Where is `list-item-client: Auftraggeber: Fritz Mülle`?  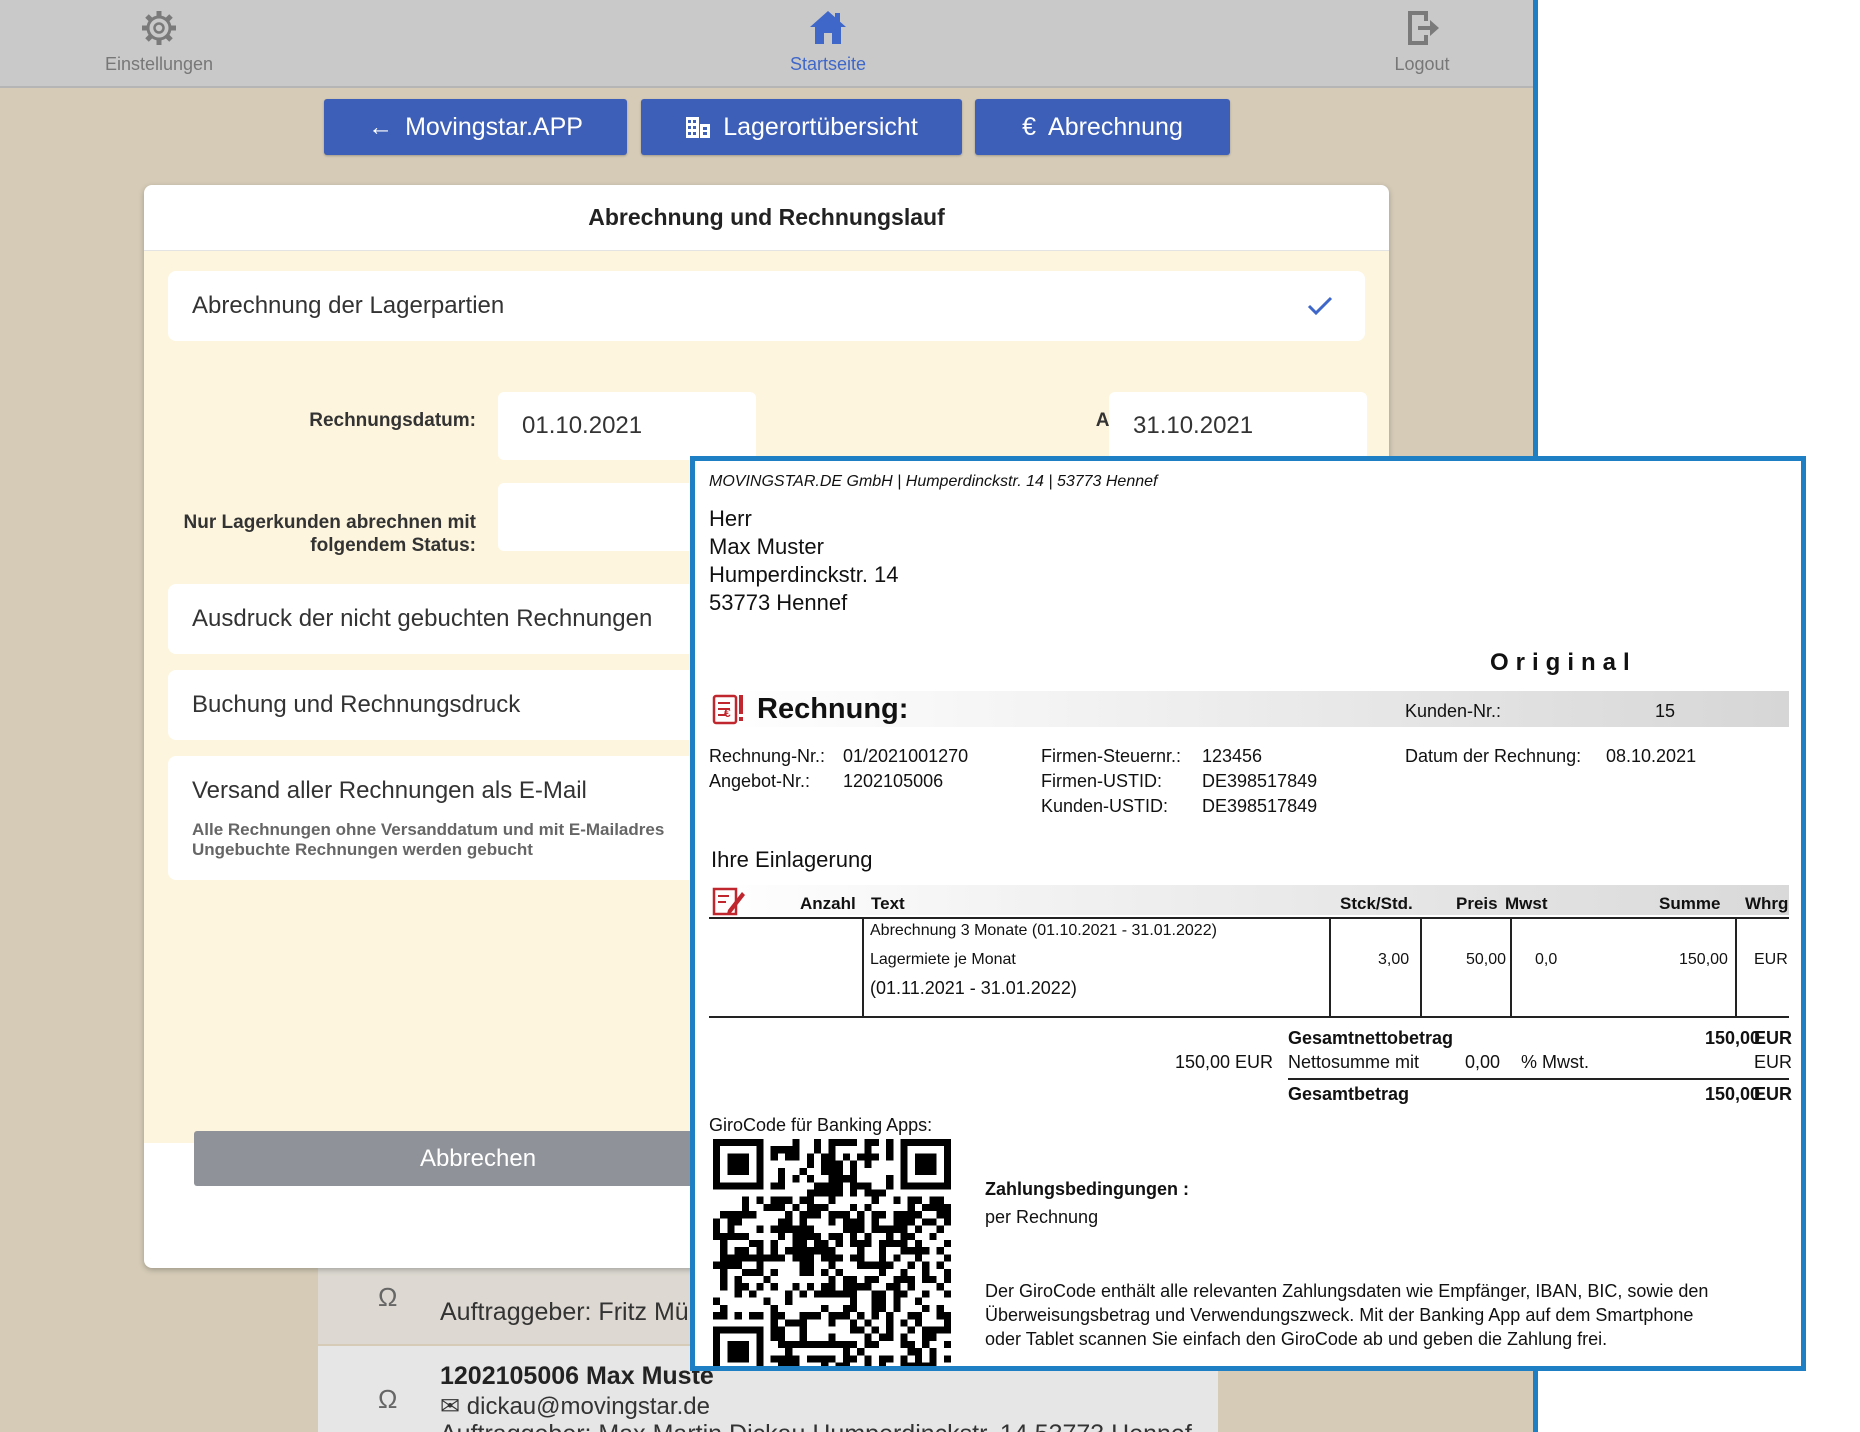 list-item-client: Auftraggeber: Fritz Mülle is located at coordinates (577, 1312).